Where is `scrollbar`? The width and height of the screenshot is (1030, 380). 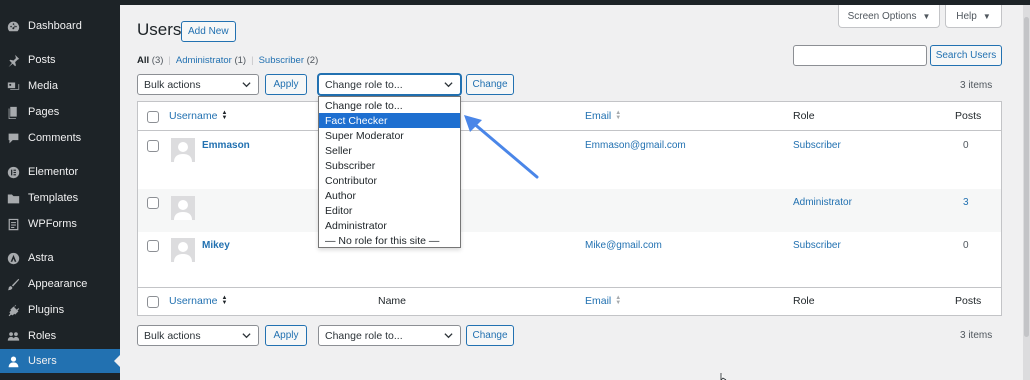 scrollbar is located at coordinates (1026, 192).